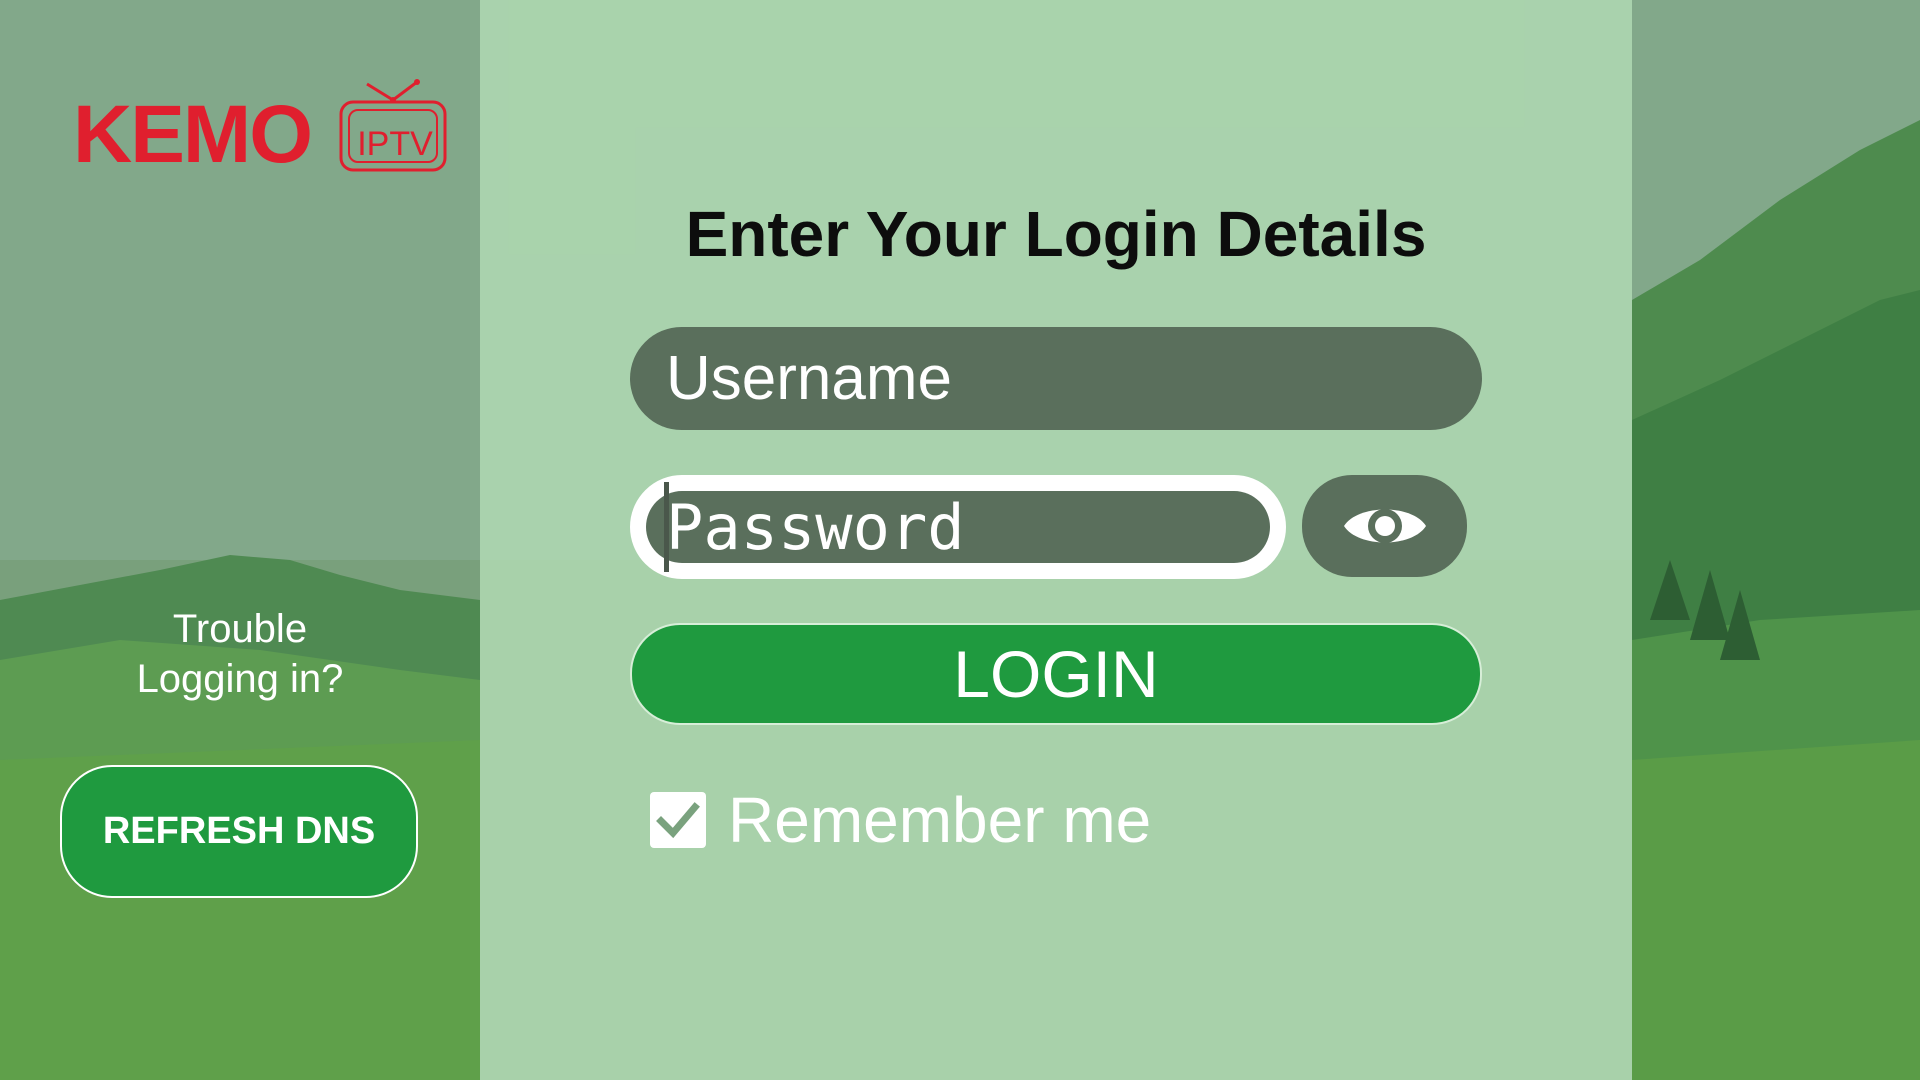 The width and height of the screenshot is (1920, 1080). I want to click on text-cursor, so click(666, 527).